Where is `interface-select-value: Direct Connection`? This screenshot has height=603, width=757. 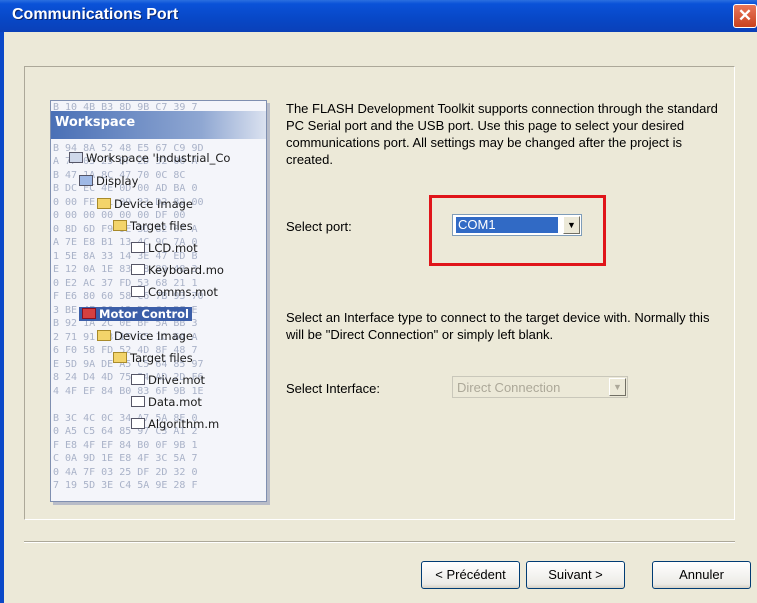 interface-select-value: Direct Connection is located at coordinates (509, 387).